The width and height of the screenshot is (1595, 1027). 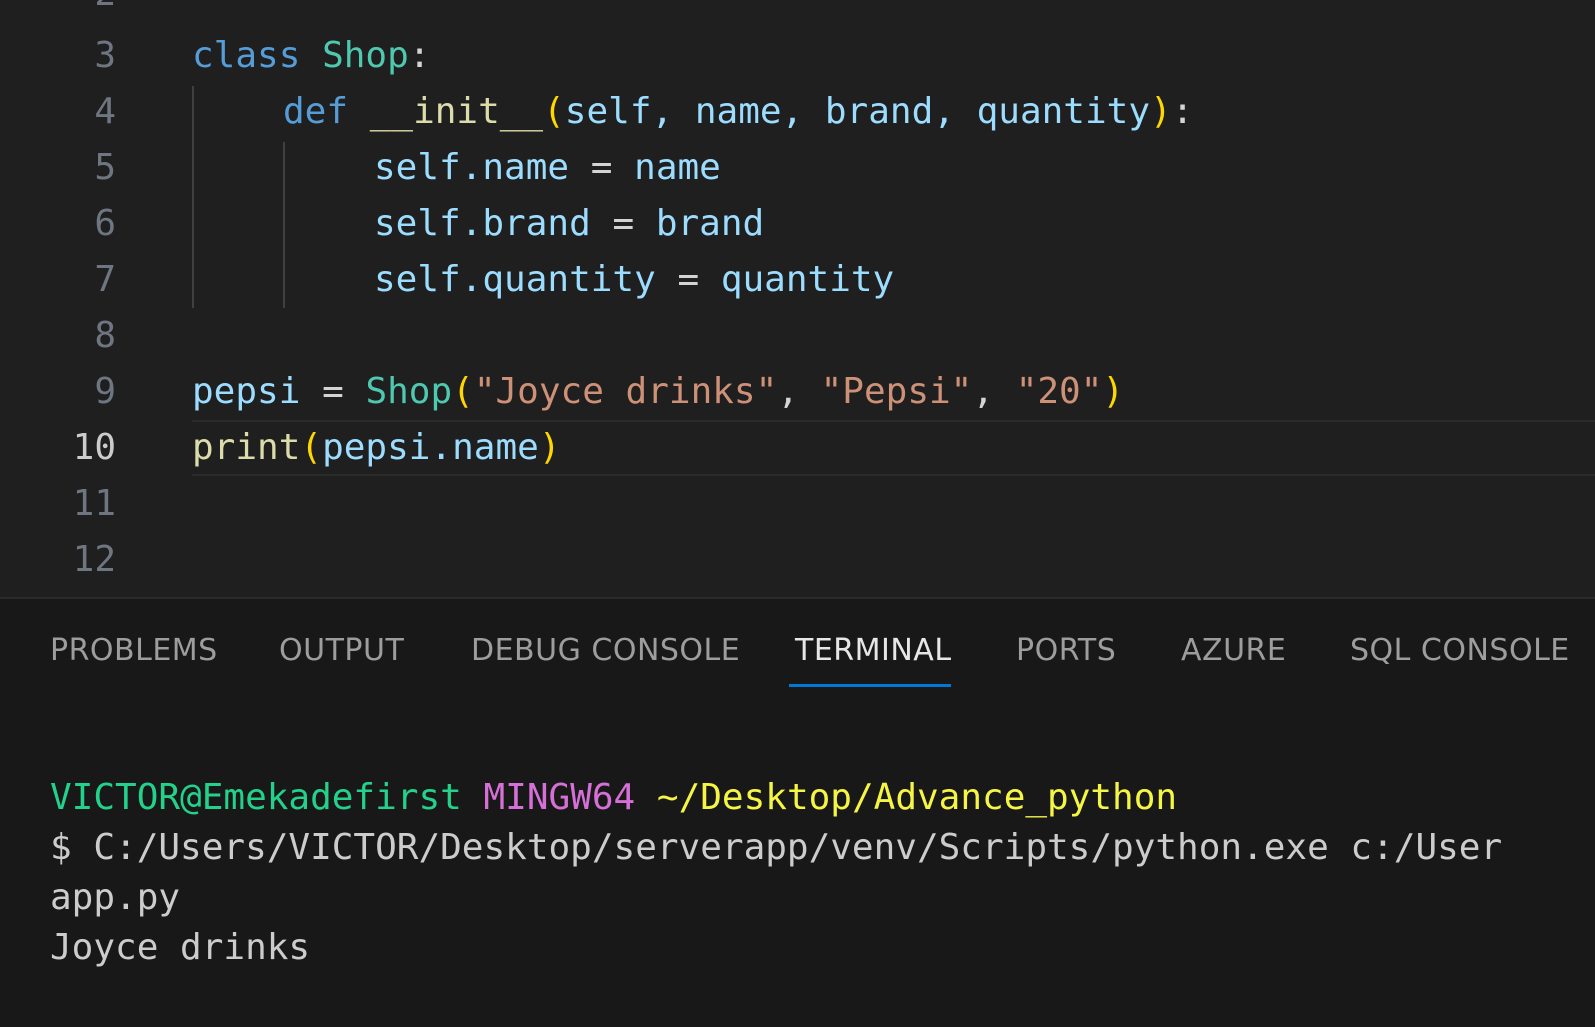 I want to click on tab-output: OUTPUT, so click(x=341, y=651).